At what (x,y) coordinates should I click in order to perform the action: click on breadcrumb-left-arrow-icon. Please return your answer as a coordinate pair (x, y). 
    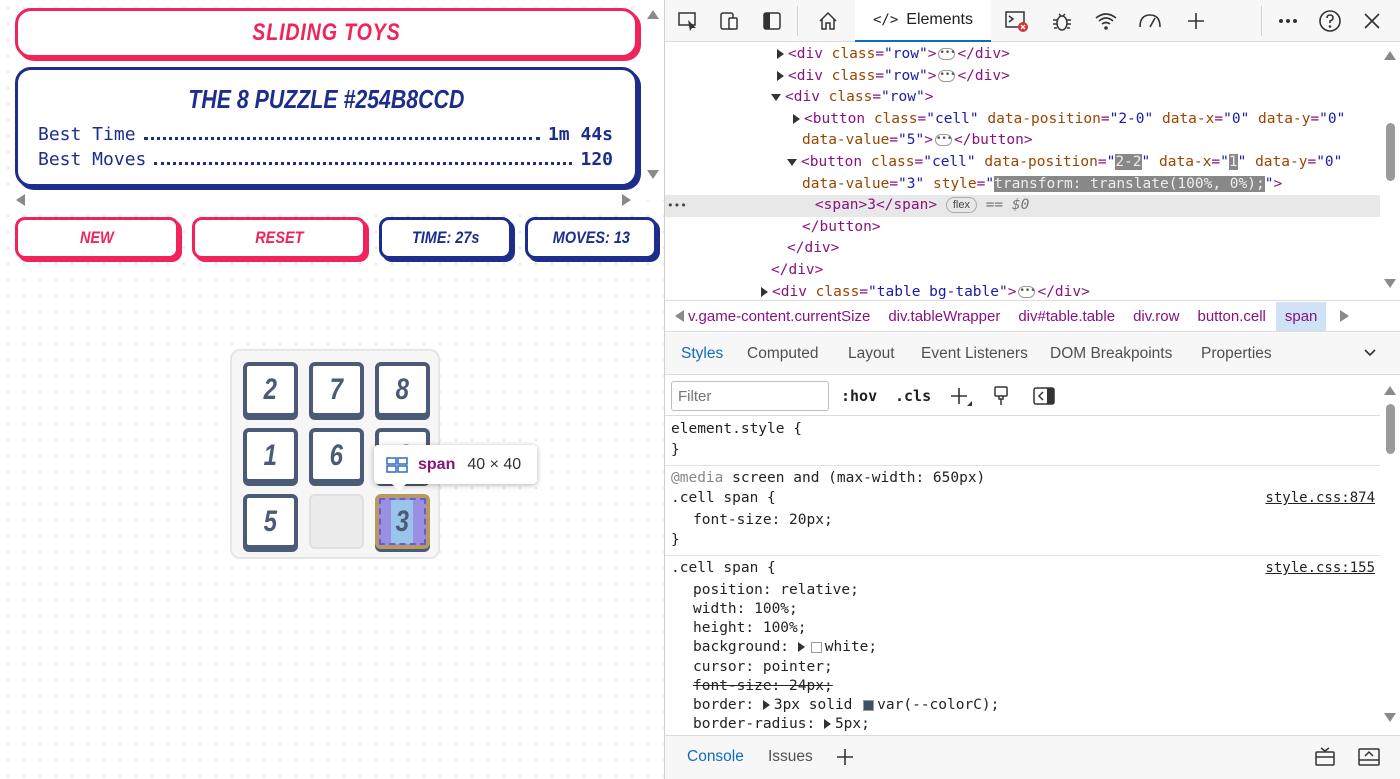
    Looking at the image, I should click on (679, 316).